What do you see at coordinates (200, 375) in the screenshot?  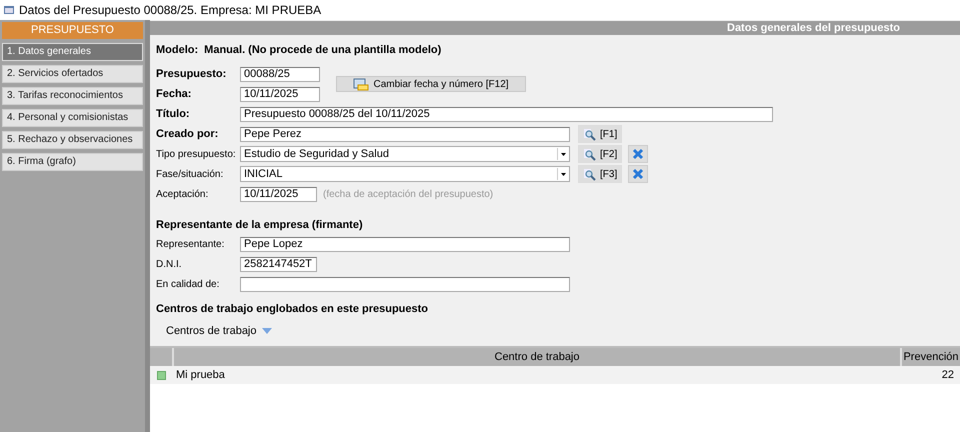 I see `table-cell-text: Mi prueba` at bounding box center [200, 375].